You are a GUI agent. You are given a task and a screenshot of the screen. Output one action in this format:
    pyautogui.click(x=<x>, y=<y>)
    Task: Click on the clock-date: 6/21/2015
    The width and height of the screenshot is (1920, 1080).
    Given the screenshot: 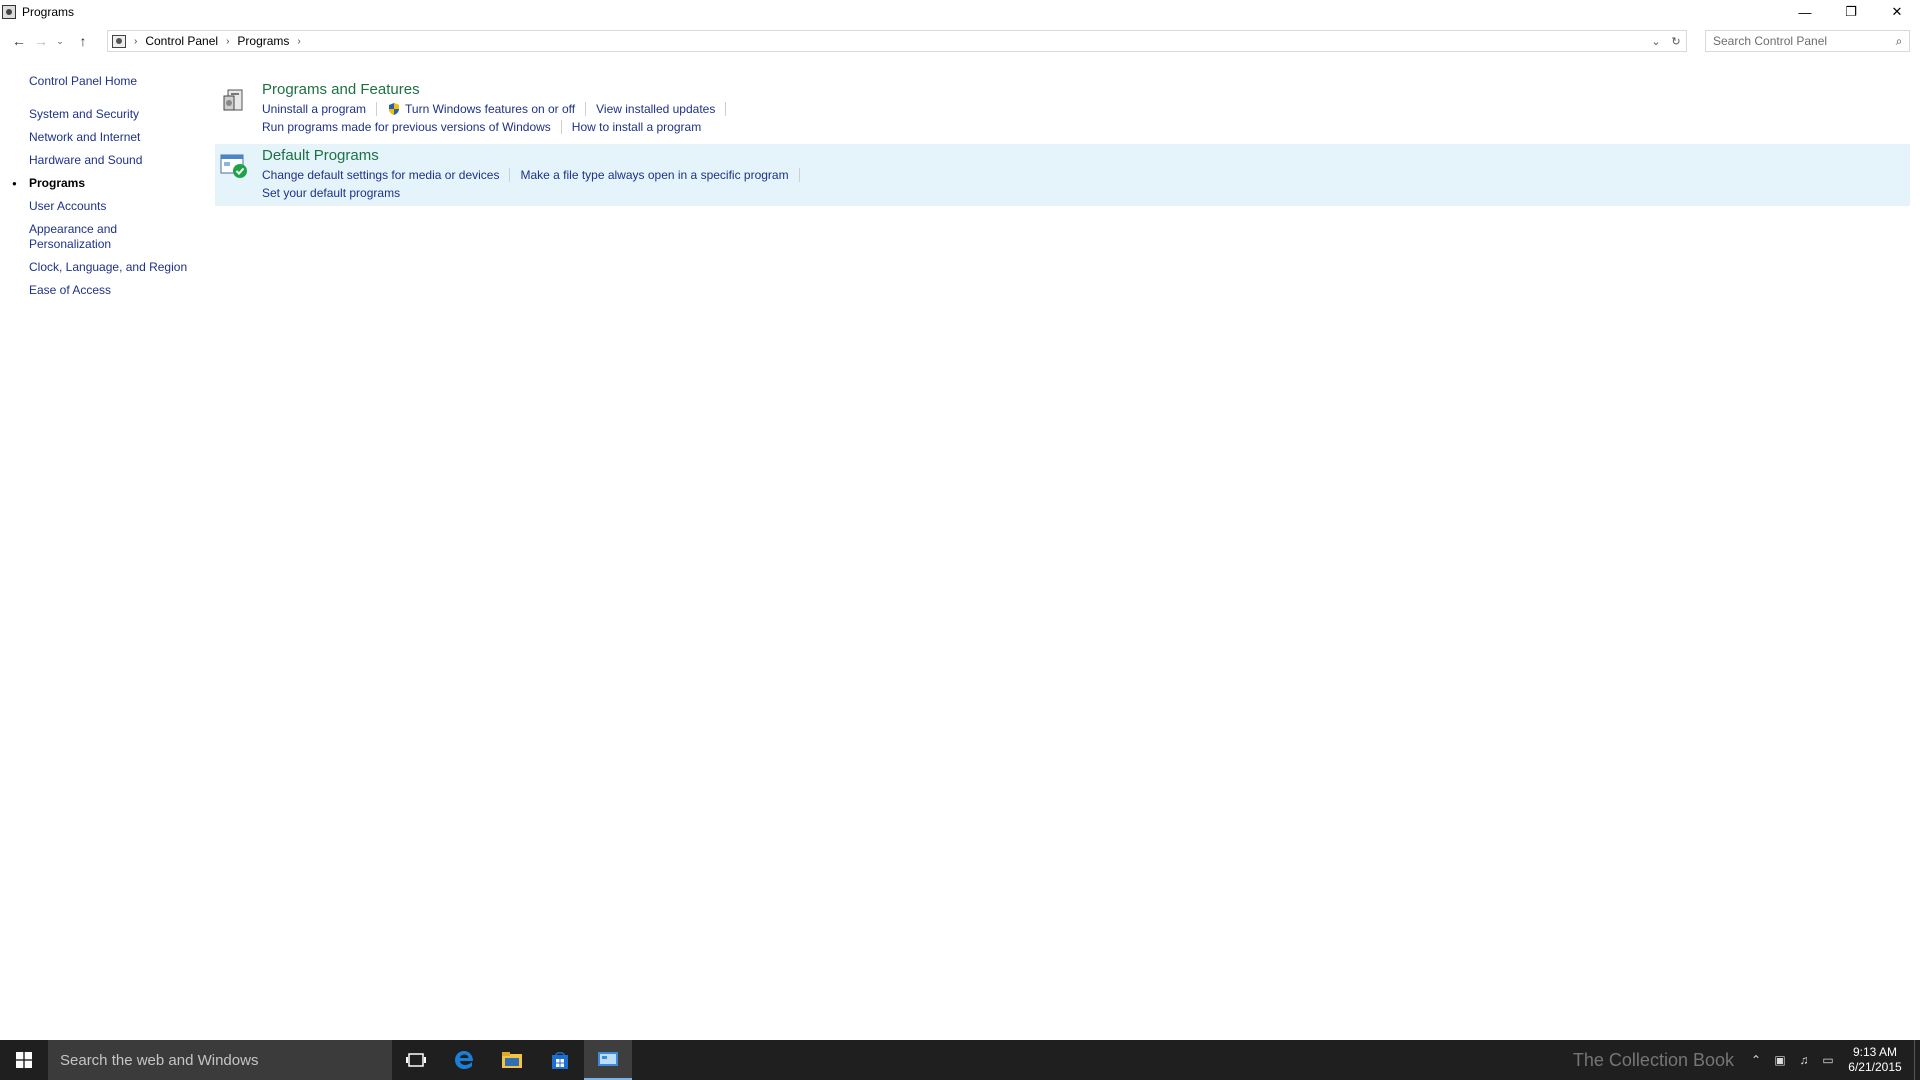 What is the action you would take?
    pyautogui.click(x=1875, y=1067)
    